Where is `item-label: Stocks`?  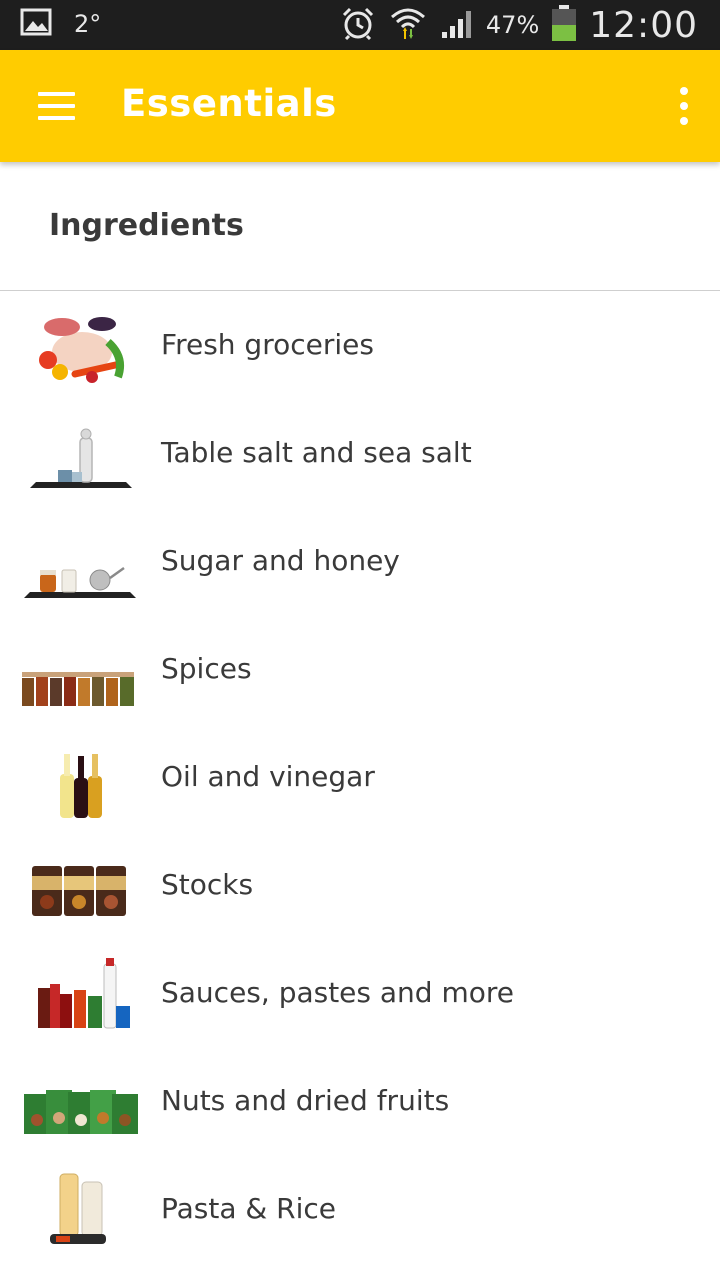
item-label: Stocks is located at coordinates (207, 884).